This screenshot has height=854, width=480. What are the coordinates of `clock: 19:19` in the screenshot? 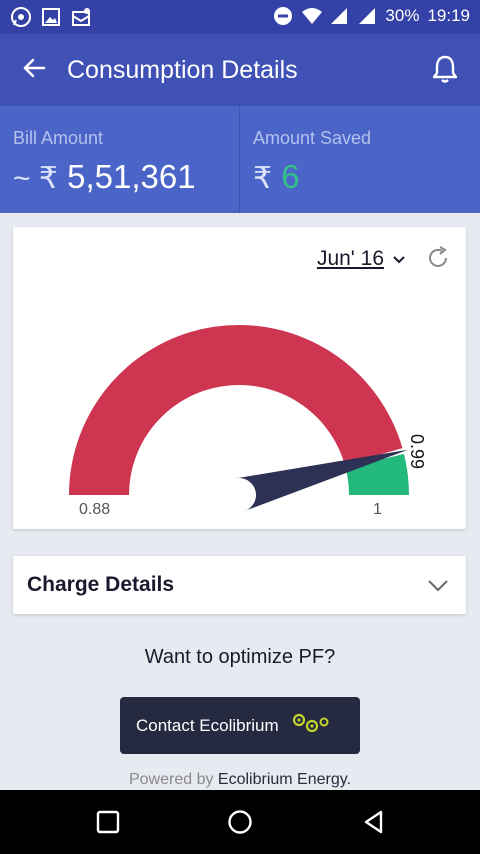 It's located at (448, 15).